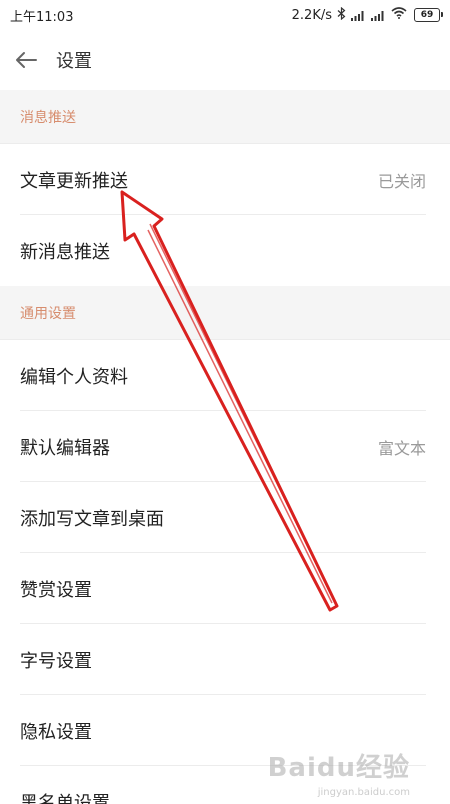 This screenshot has width=450, height=804. I want to click on bluetooth-icon, so click(341, 15).